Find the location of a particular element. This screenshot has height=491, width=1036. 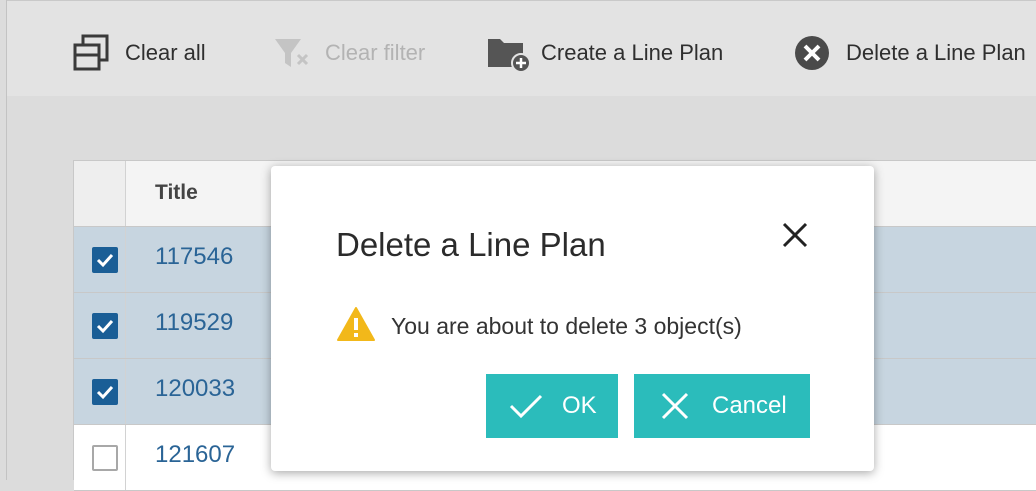

dialog-message-text: You are about to delete 3 object(s) is located at coordinates (566, 326).